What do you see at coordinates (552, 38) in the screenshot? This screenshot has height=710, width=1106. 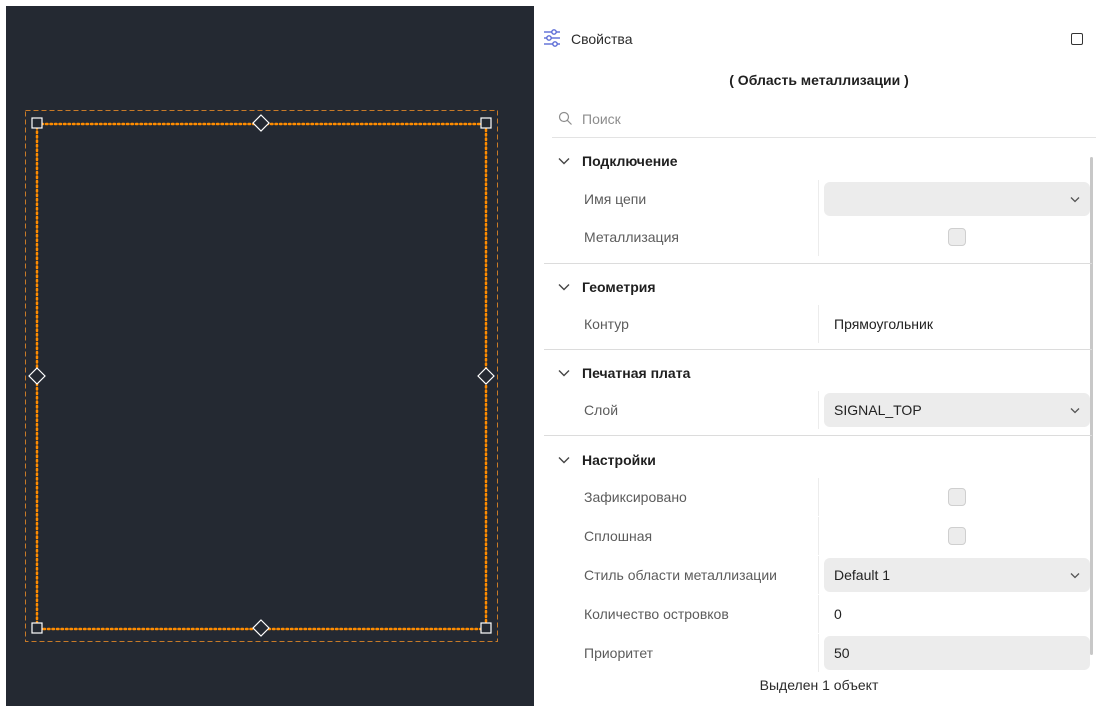 I see `properties-sliders-icon` at bounding box center [552, 38].